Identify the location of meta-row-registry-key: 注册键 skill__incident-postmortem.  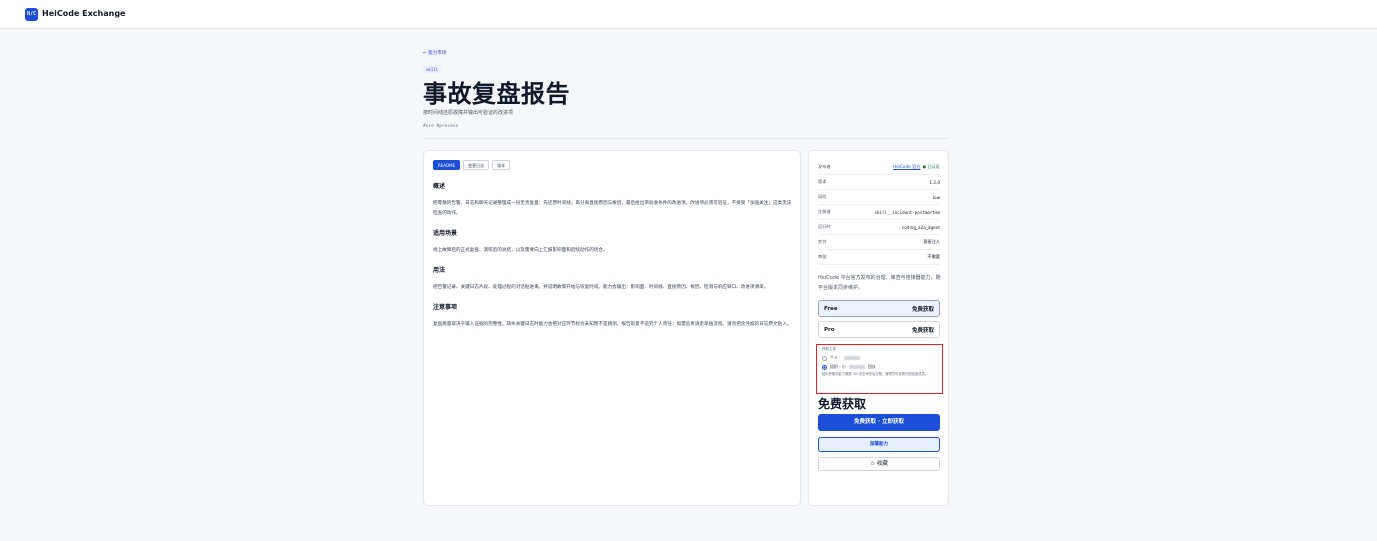
(879, 212).